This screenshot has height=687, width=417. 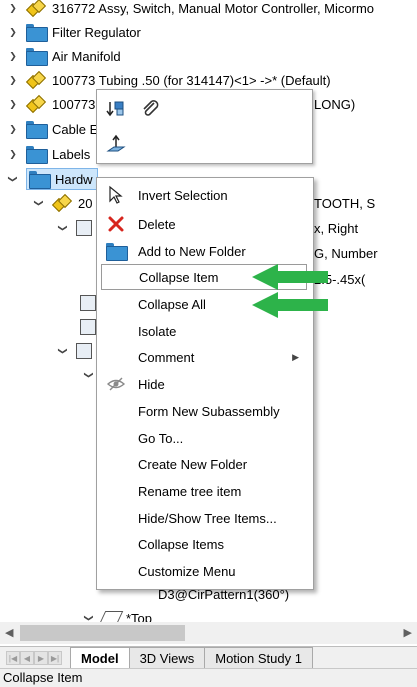 I want to click on tree-item-label: Air Manifold, so click(x=86, y=56).